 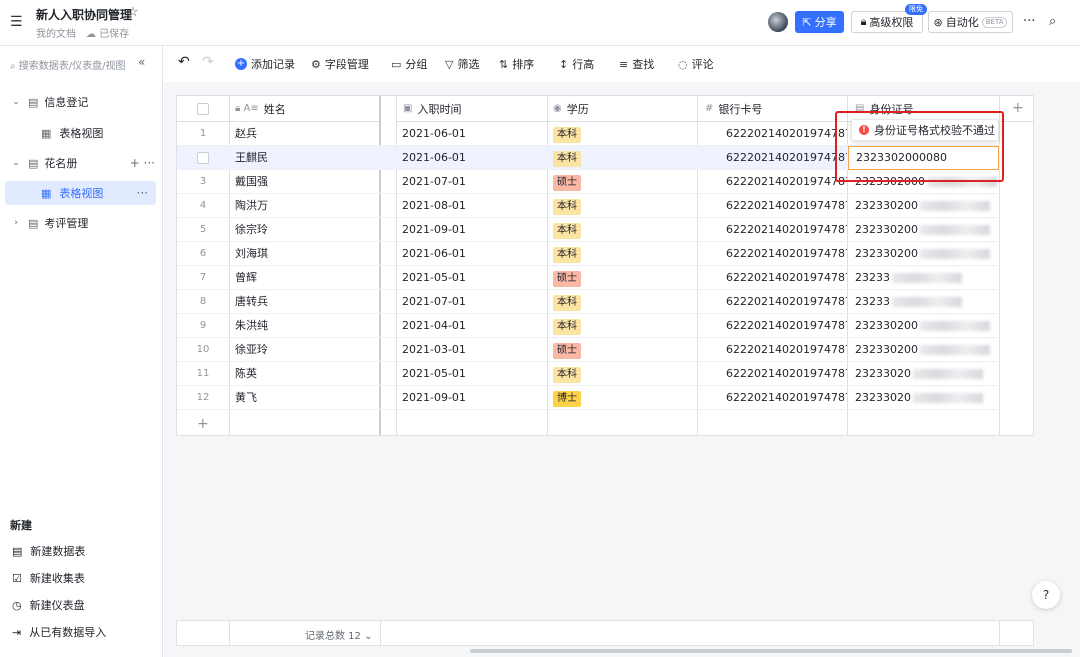 I want to click on date-cell: 2021-07-01, so click(x=471, y=302).